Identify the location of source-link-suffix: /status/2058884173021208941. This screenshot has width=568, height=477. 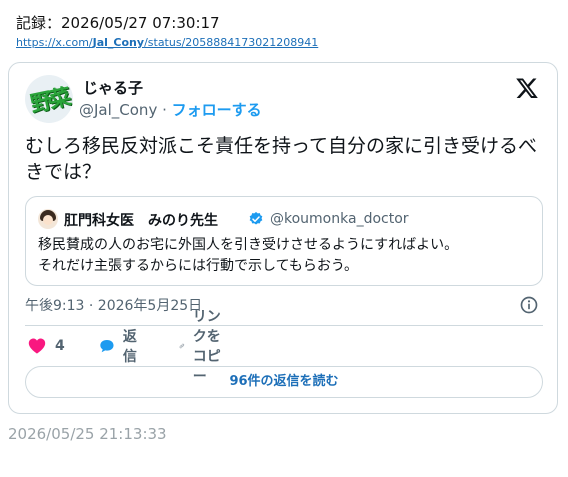
(231, 42).